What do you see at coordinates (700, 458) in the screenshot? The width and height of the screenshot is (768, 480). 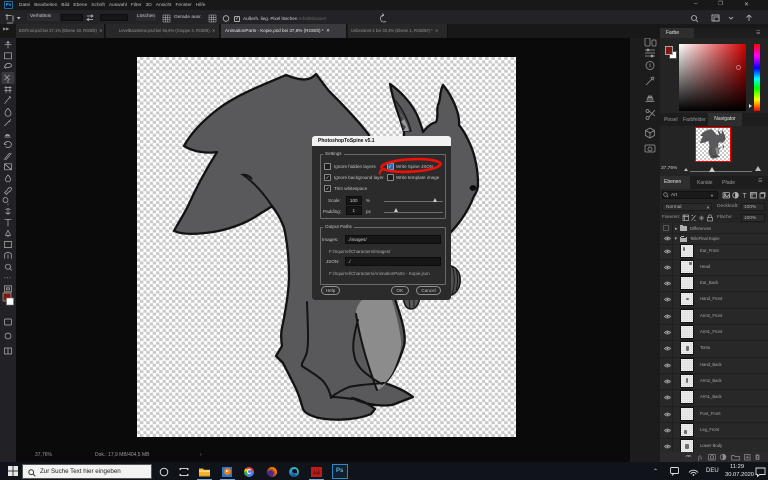 I see `svg-text: fx` at bounding box center [700, 458].